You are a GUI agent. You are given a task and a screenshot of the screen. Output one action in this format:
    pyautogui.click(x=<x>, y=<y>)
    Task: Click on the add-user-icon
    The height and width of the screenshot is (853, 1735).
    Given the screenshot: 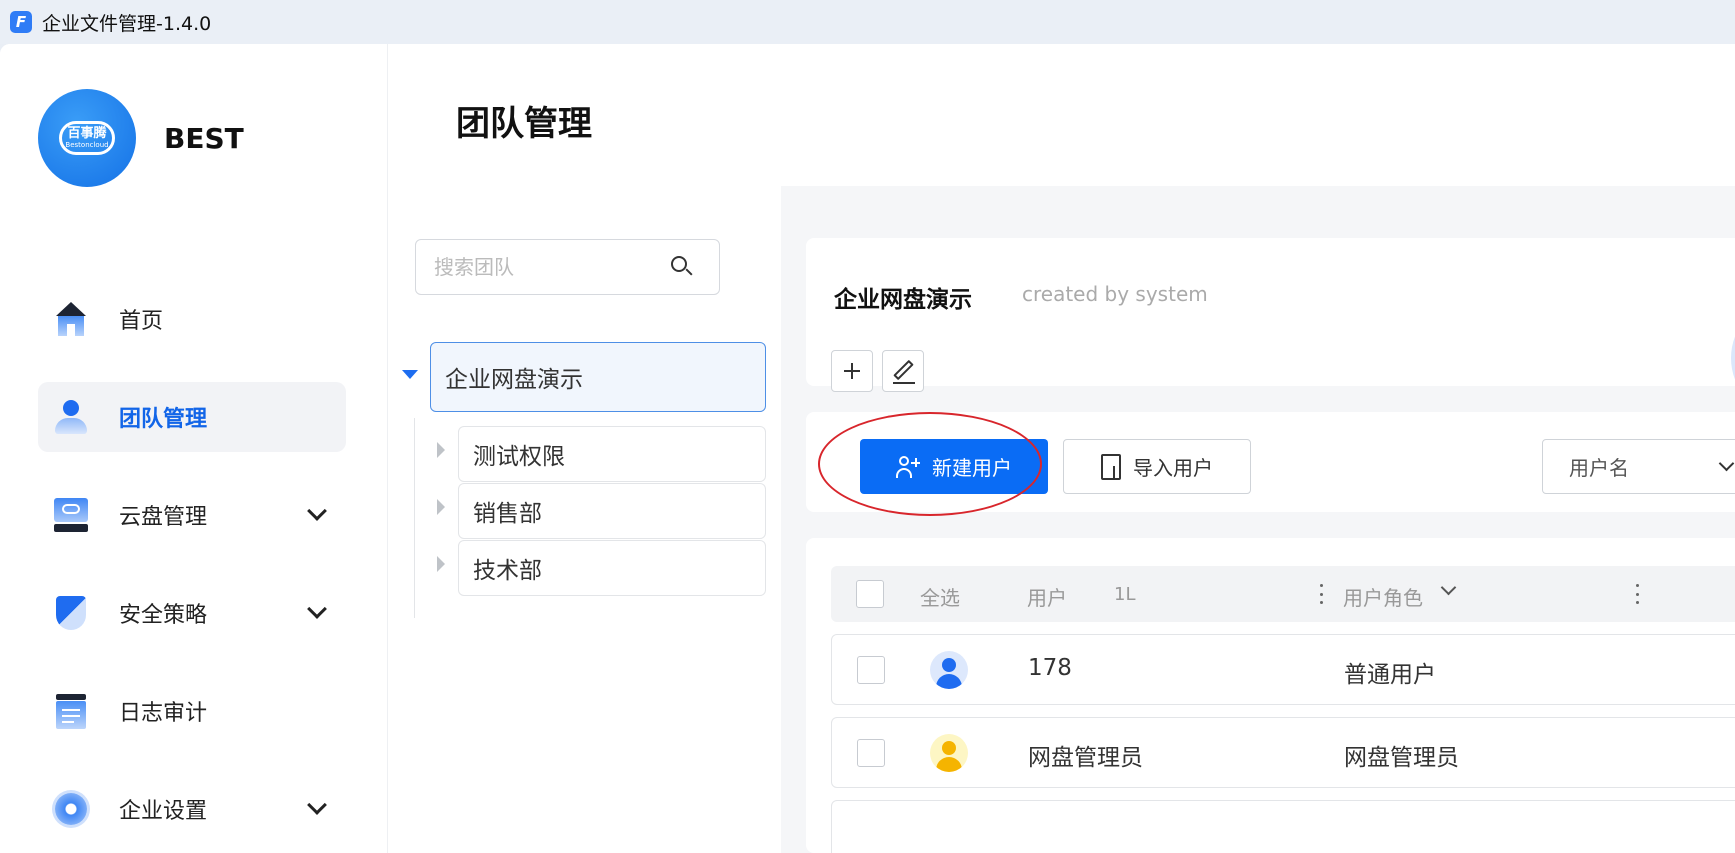 What is the action you would take?
    pyautogui.click(x=908, y=467)
    